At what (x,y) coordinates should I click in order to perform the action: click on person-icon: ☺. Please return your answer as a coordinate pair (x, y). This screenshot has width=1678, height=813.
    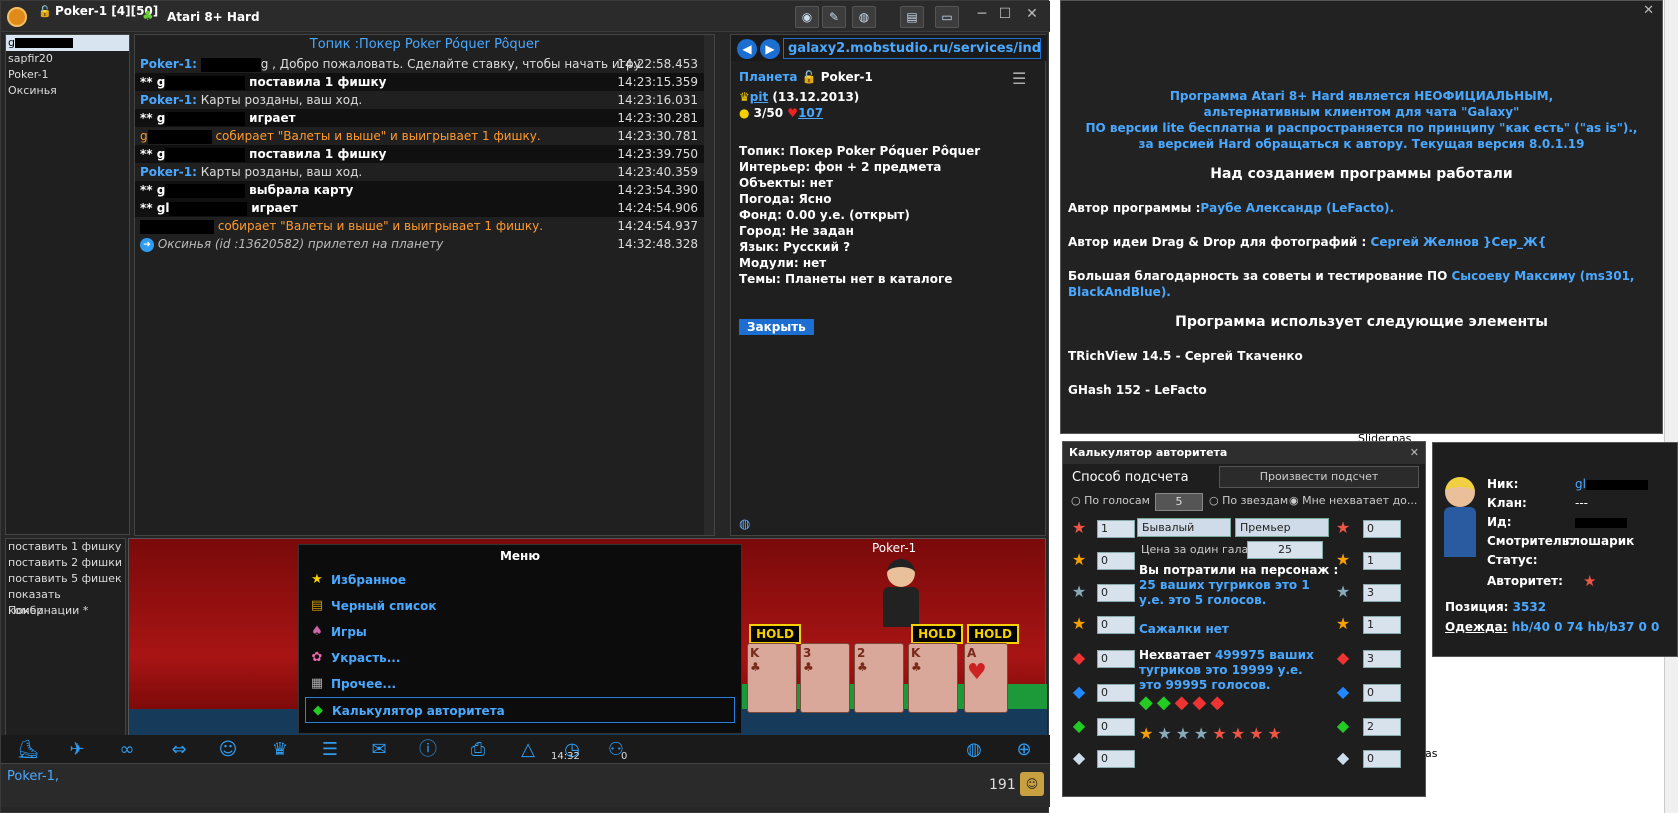
    Looking at the image, I should click on (228, 750).